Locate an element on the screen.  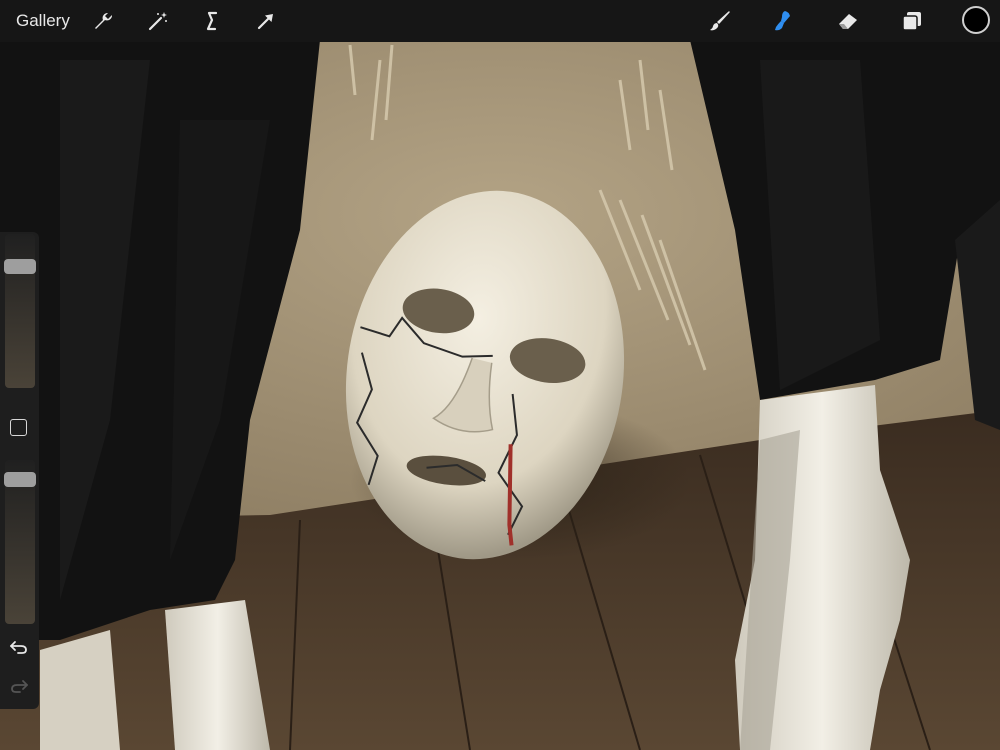
eraser-icon is located at coordinates (848, 21).